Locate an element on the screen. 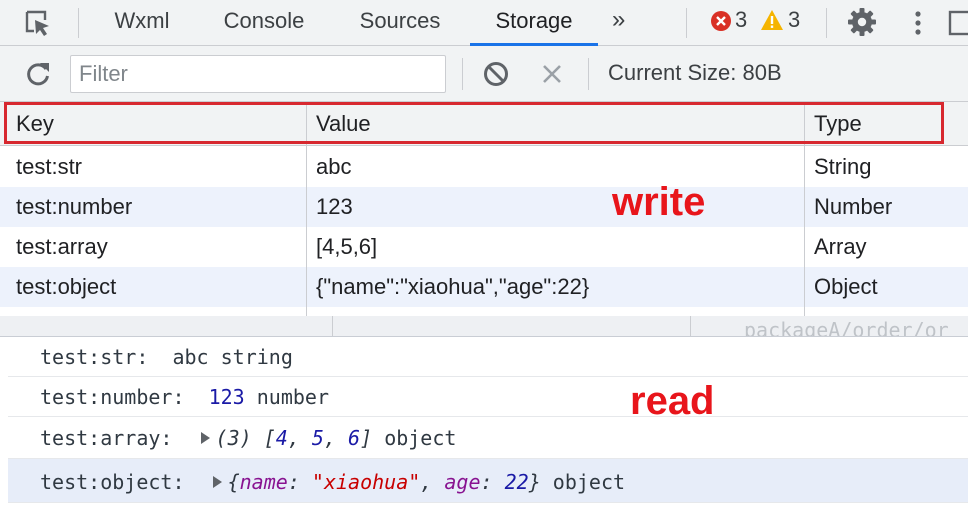 The height and width of the screenshot is (516, 968). error-icon is located at coordinates (721, 21).